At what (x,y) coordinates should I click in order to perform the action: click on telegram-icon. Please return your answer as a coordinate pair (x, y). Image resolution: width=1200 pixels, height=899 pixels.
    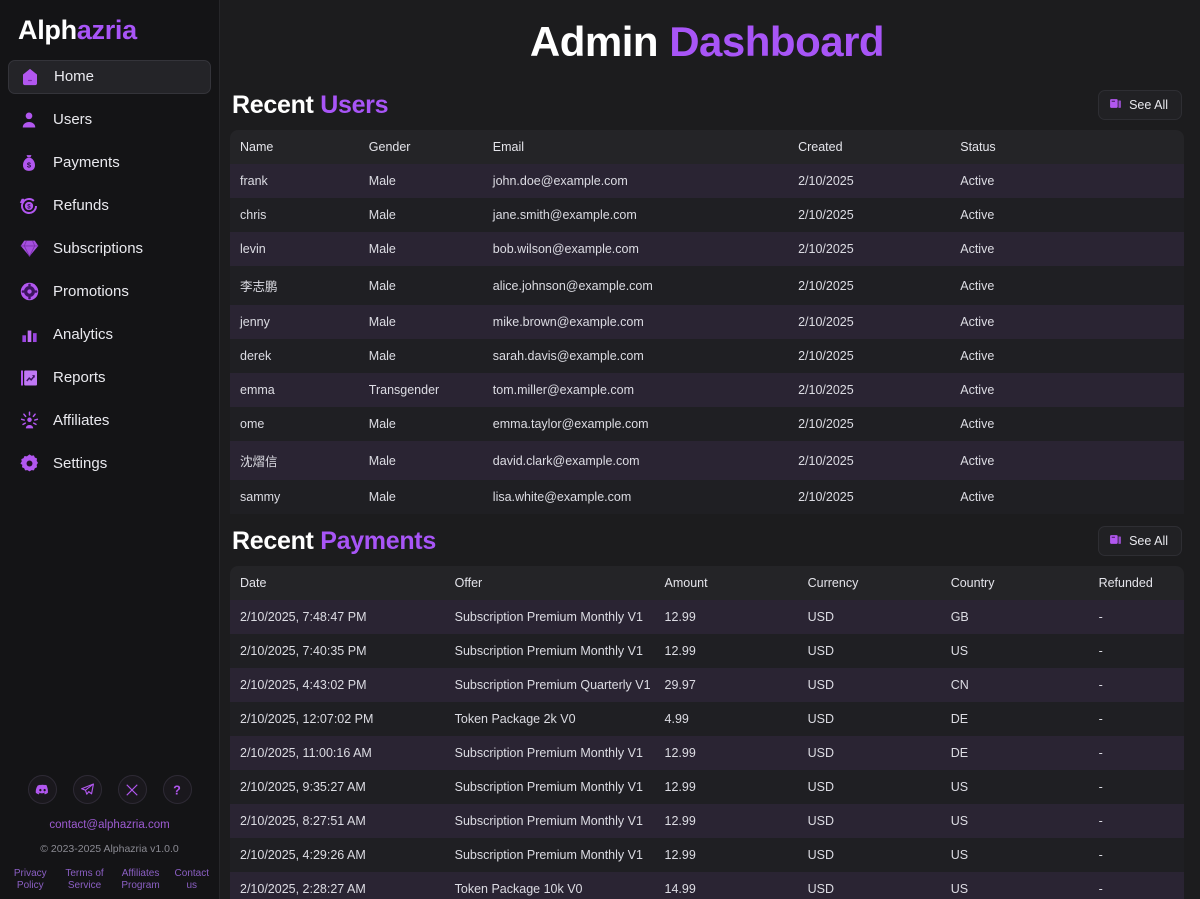
    Looking at the image, I should click on (87, 789).